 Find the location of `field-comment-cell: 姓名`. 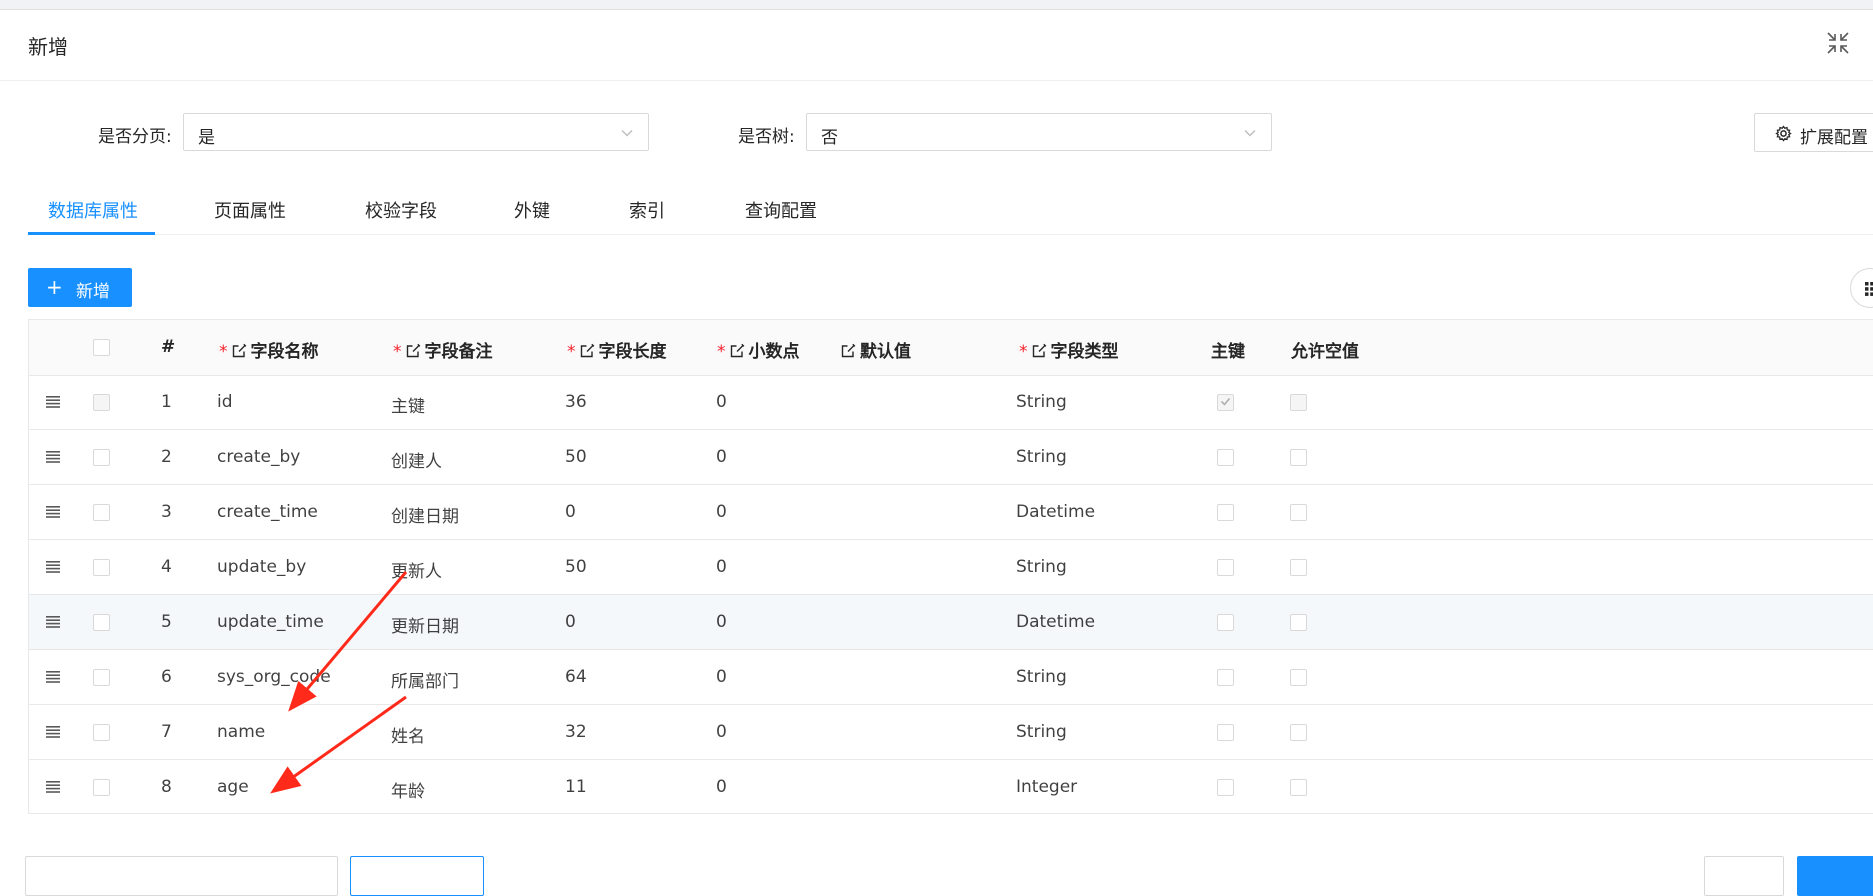

field-comment-cell: 姓名 is located at coordinates (408, 734).